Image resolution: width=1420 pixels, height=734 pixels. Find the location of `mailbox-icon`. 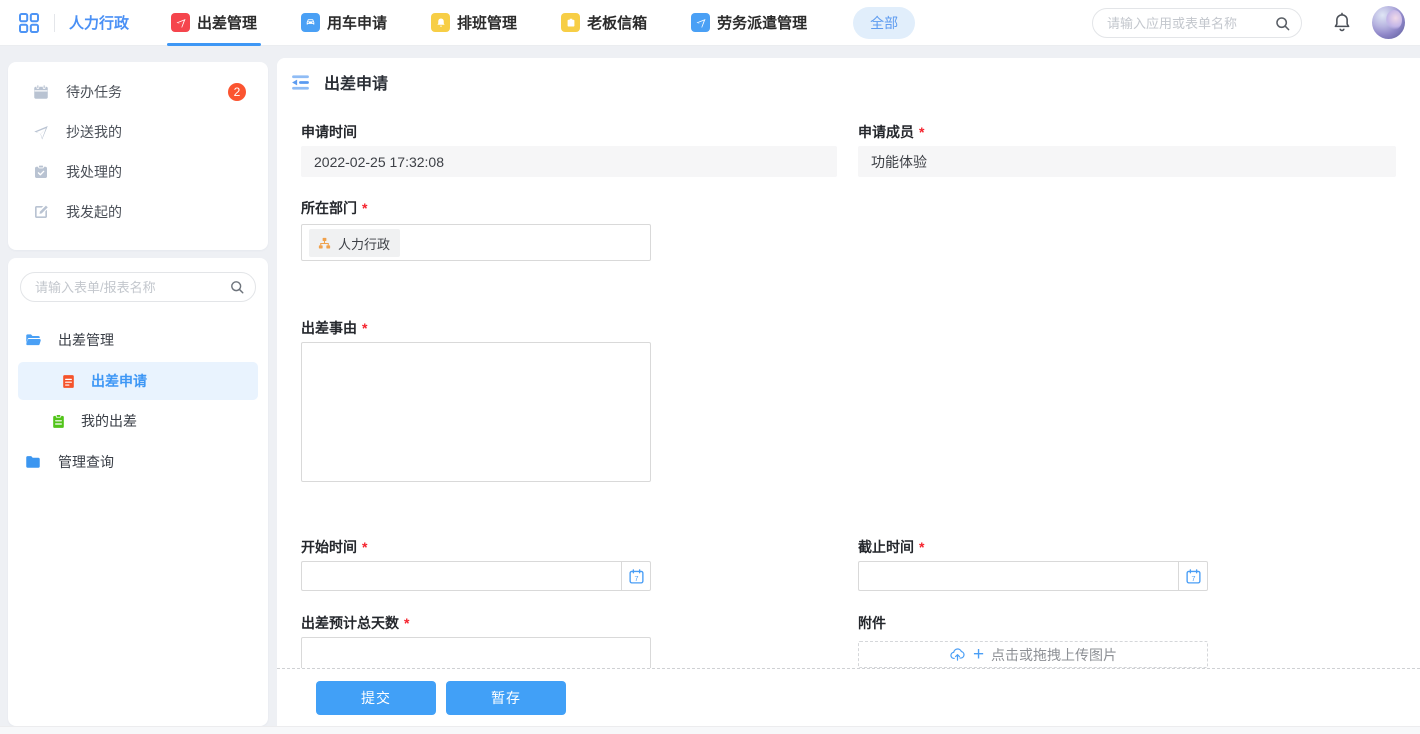

mailbox-icon is located at coordinates (571, 22).